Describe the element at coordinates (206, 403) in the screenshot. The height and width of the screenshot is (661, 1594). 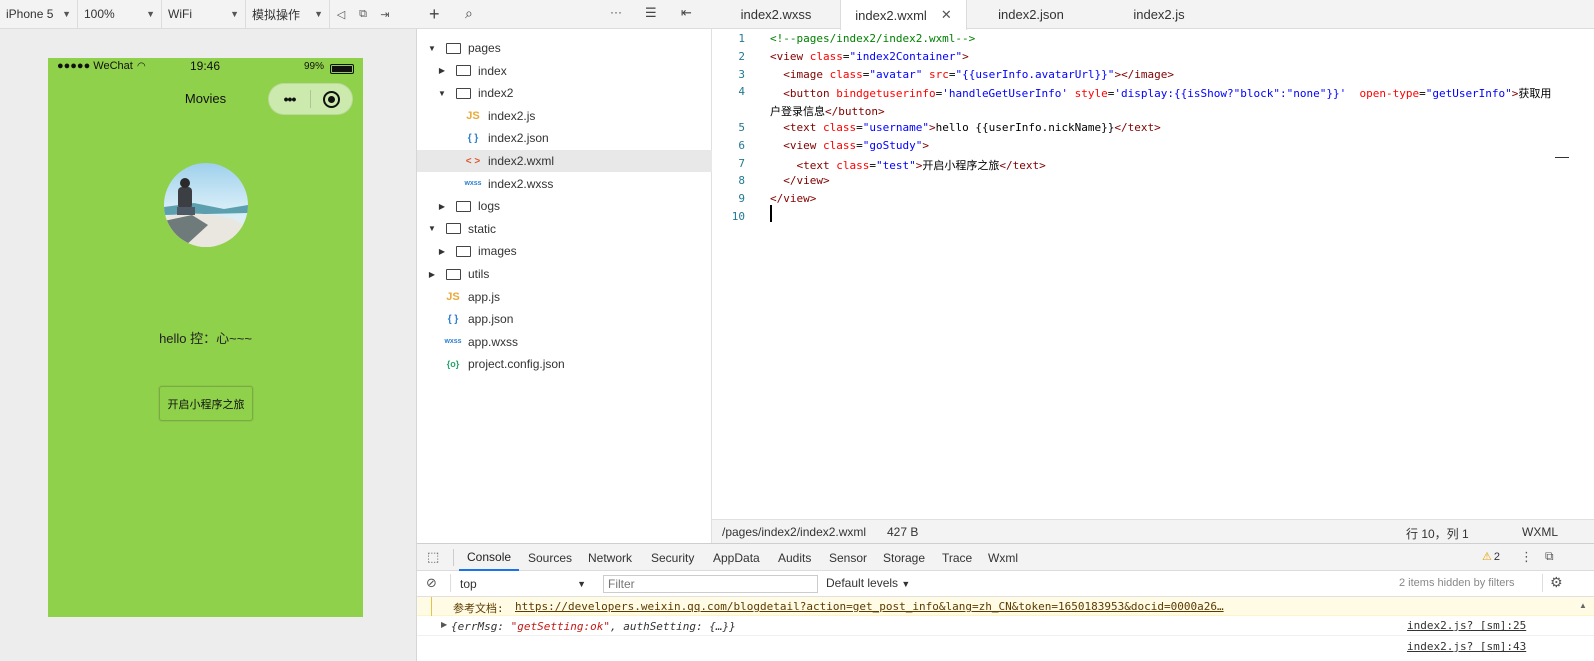
I see `start-journey-button: 开启小程序之旅` at that location.